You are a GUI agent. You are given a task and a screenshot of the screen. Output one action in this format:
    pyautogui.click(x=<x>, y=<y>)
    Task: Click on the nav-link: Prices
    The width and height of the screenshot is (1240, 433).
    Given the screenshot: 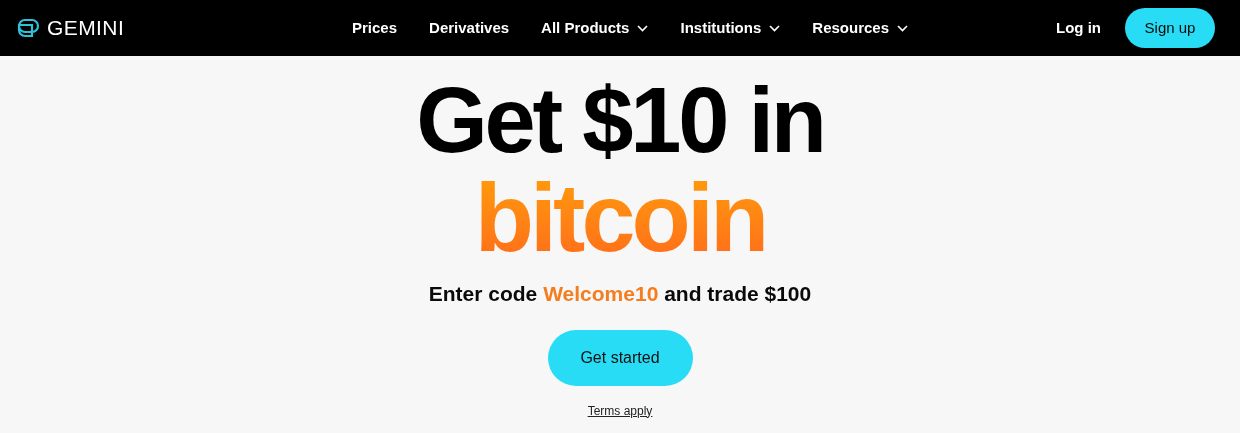 What is the action you would take?
    pyautogui.click(x=375, y=28)
    